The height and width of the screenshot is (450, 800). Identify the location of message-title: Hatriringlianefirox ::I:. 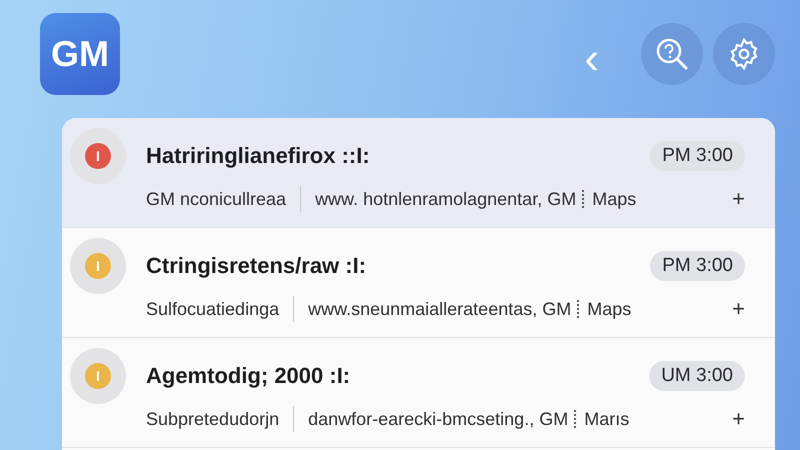
(258, 156).